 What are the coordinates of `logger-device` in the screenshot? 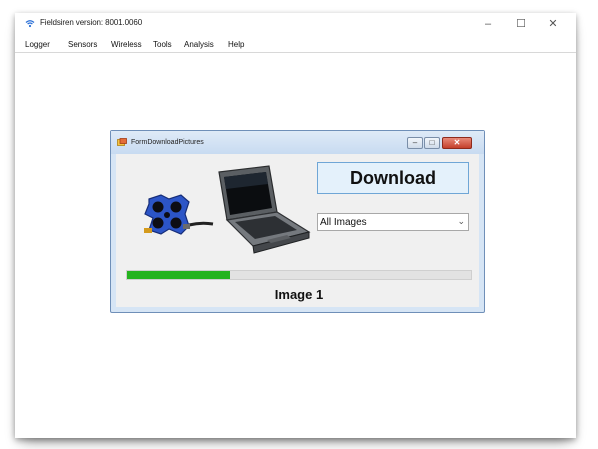 It's located at (167, 214).